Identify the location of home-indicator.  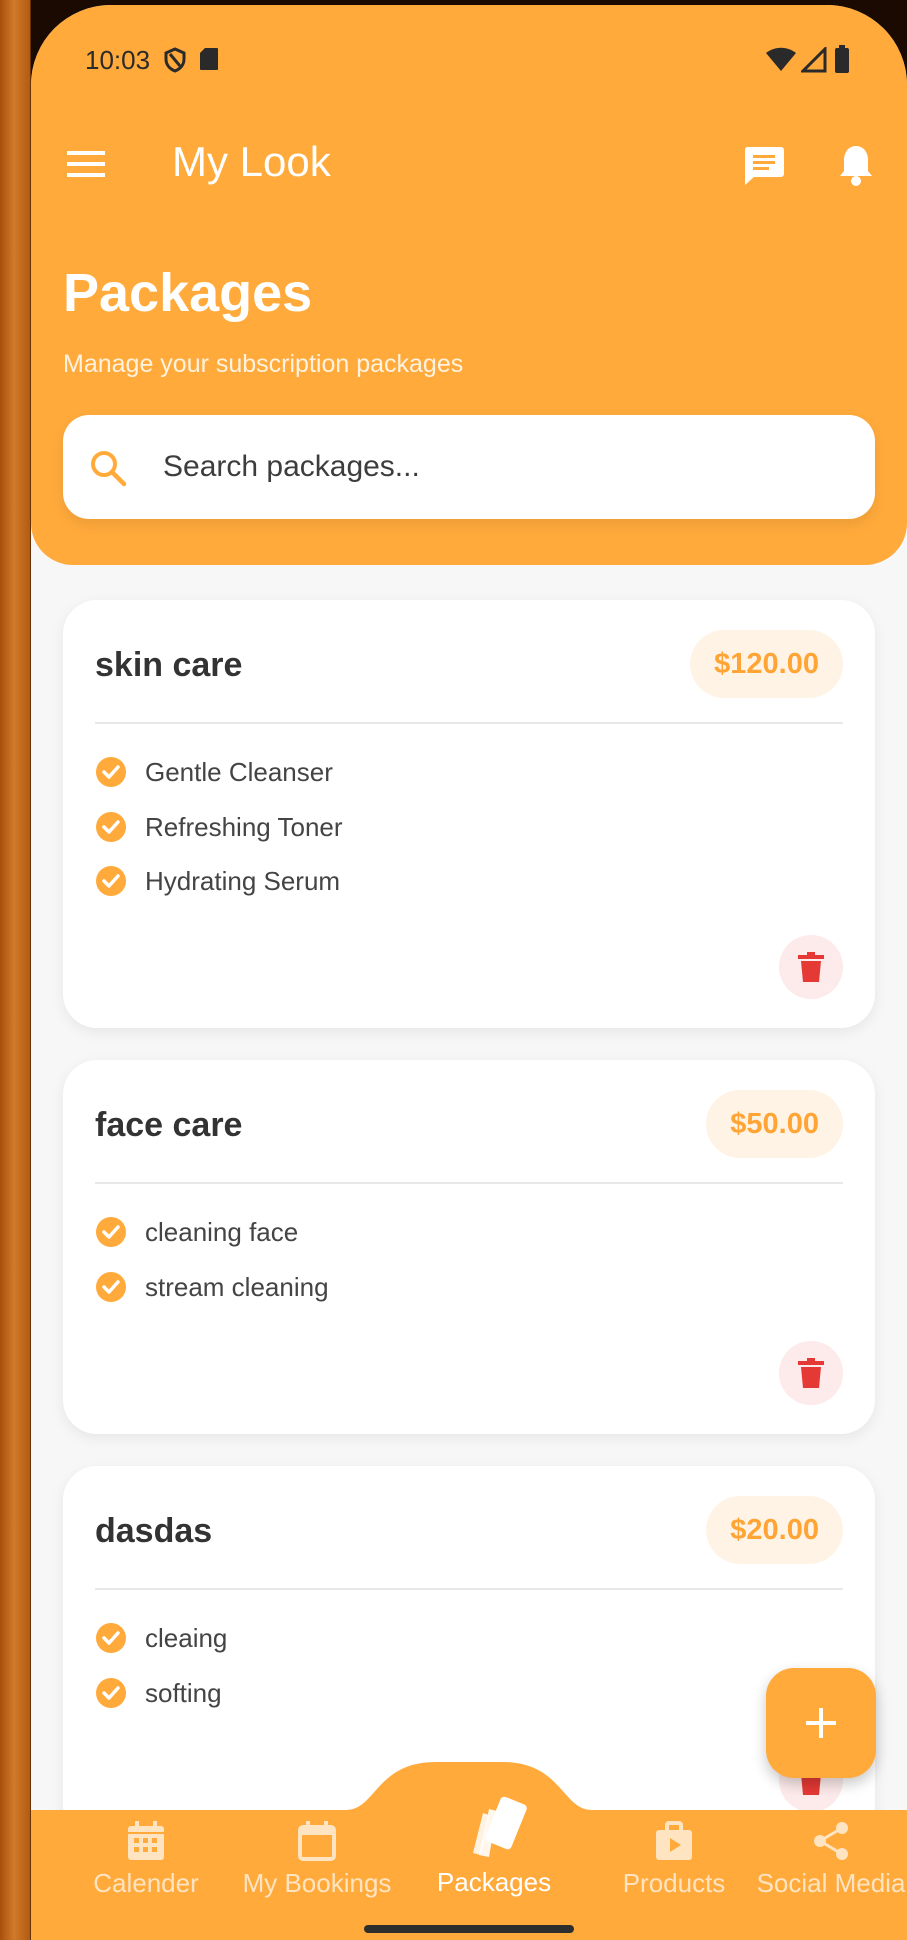
(469, 1929).